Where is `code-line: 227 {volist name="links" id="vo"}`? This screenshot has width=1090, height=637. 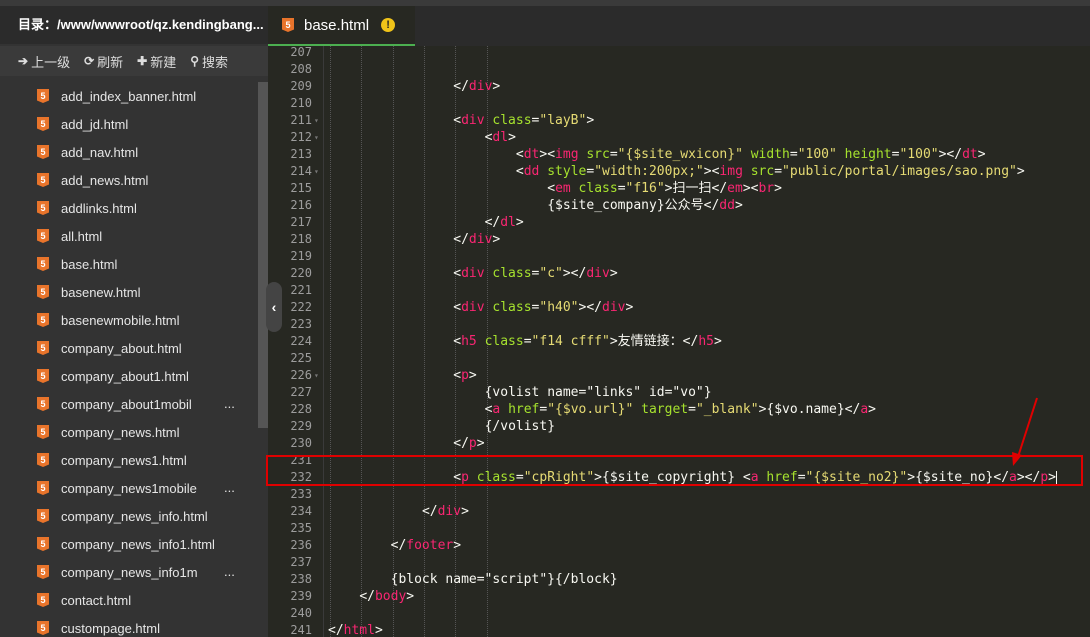 code-line: 227 {volist name="links" id="vo"} is located at coordinates (679, 392).